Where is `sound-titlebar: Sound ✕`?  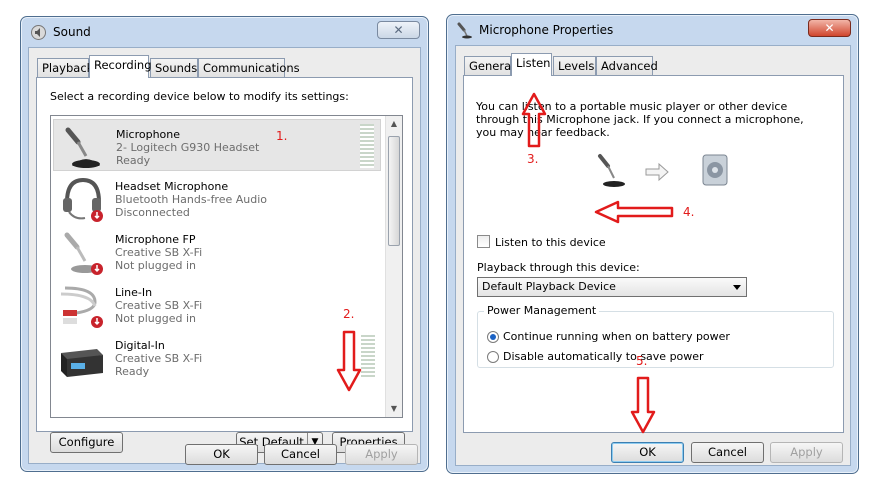 sound-titlebar: Sound ✕ is located at coordinates (224, 32).